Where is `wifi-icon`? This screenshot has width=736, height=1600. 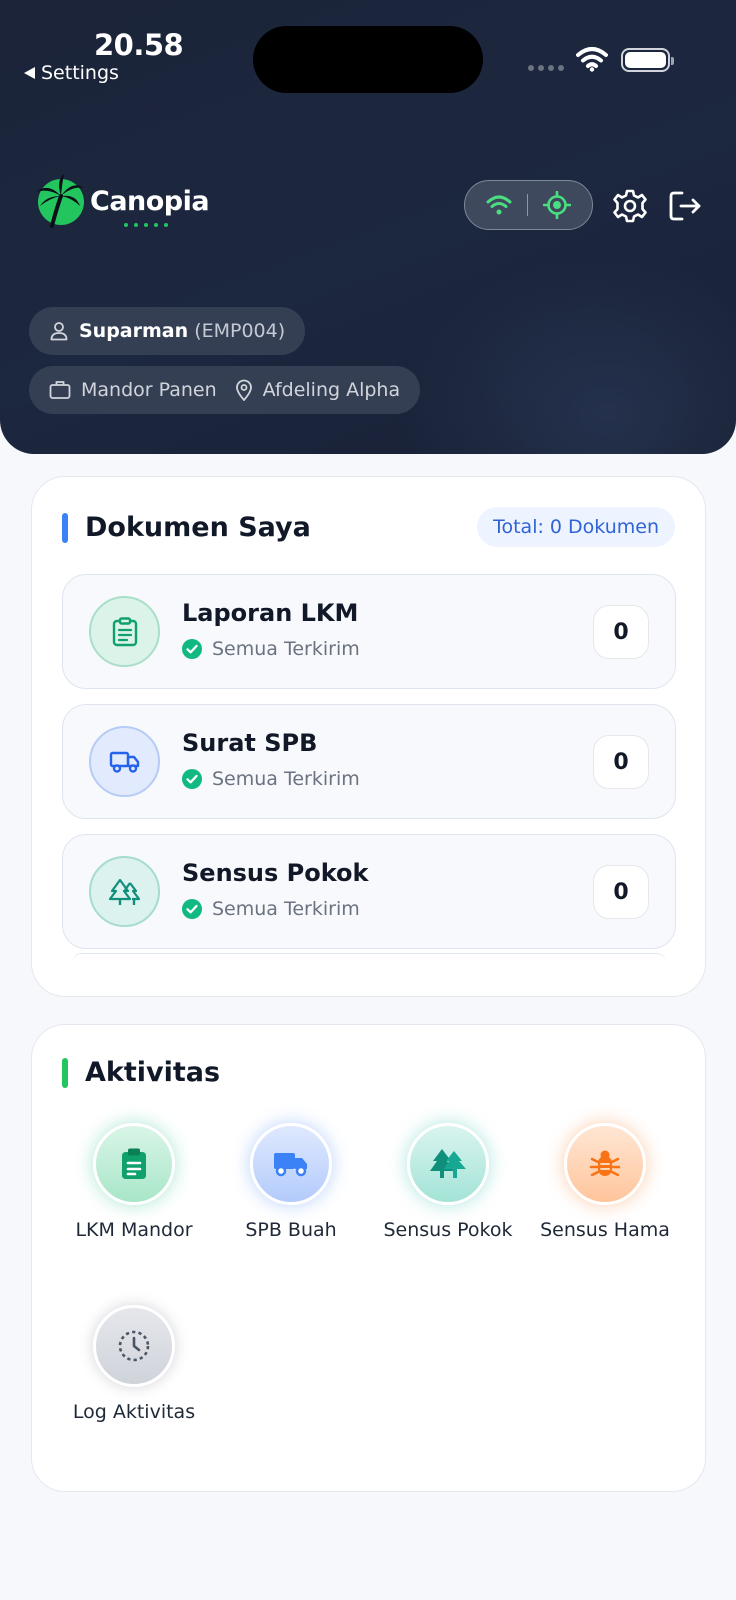
wifi-icon is located at coordinates (499, 205).